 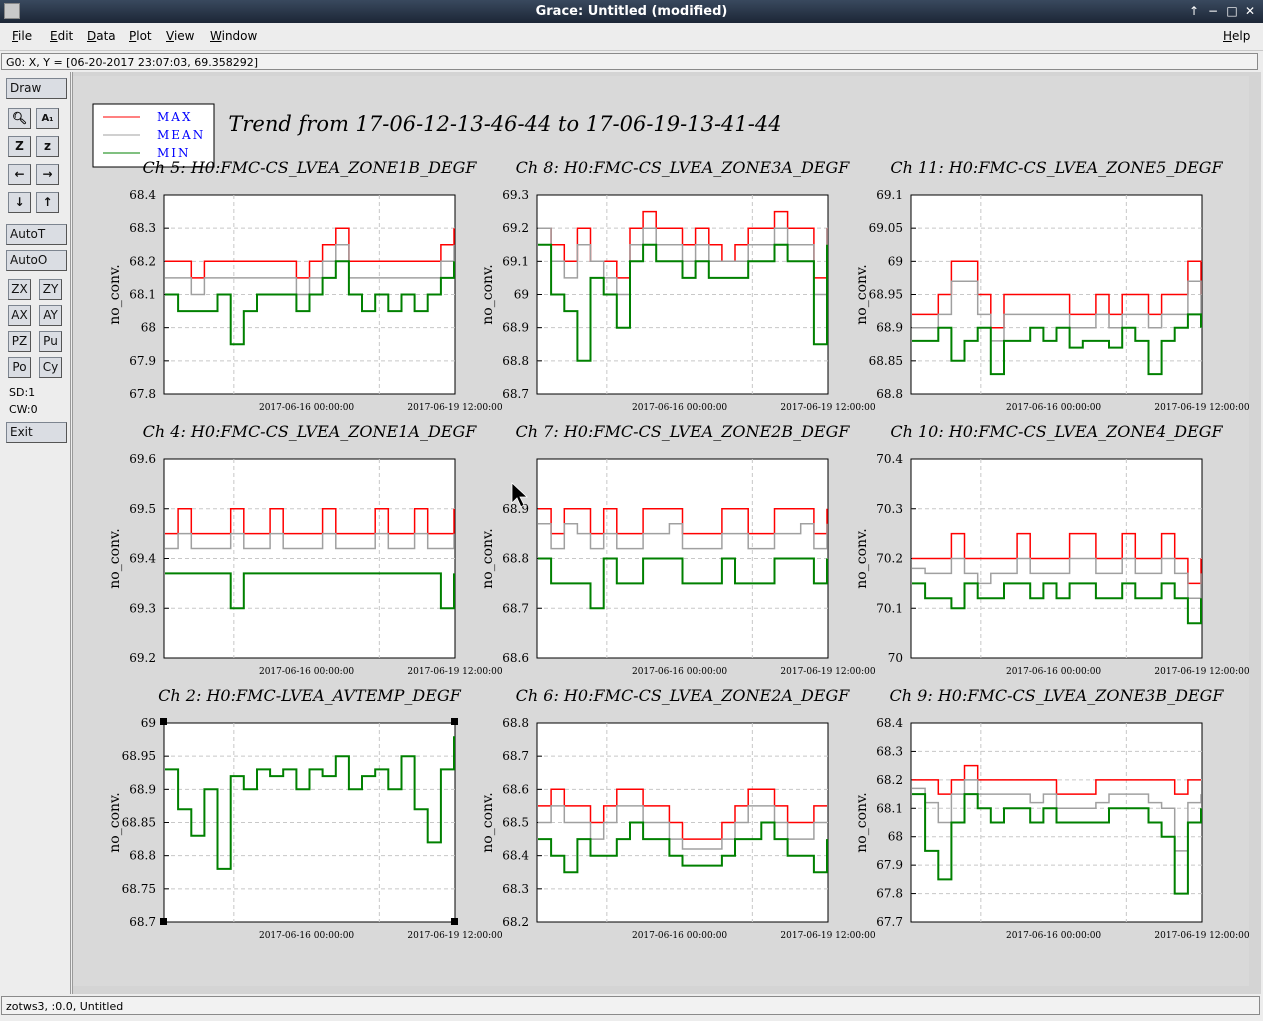 I want to click on y-tick-label: 69.05, so click(x=886, y=228).